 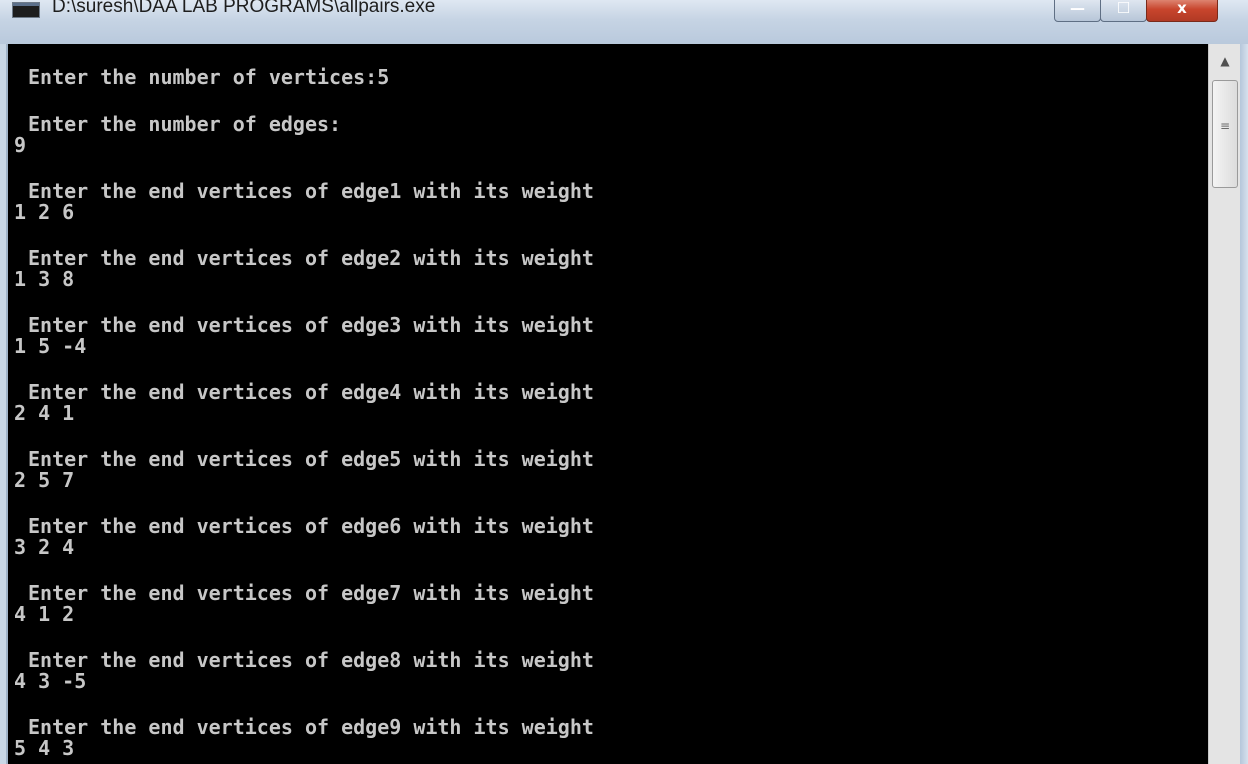 I want to click on console-line-vertices-prompt: Enter the number of vertices:5, so click(x=209, y=77).